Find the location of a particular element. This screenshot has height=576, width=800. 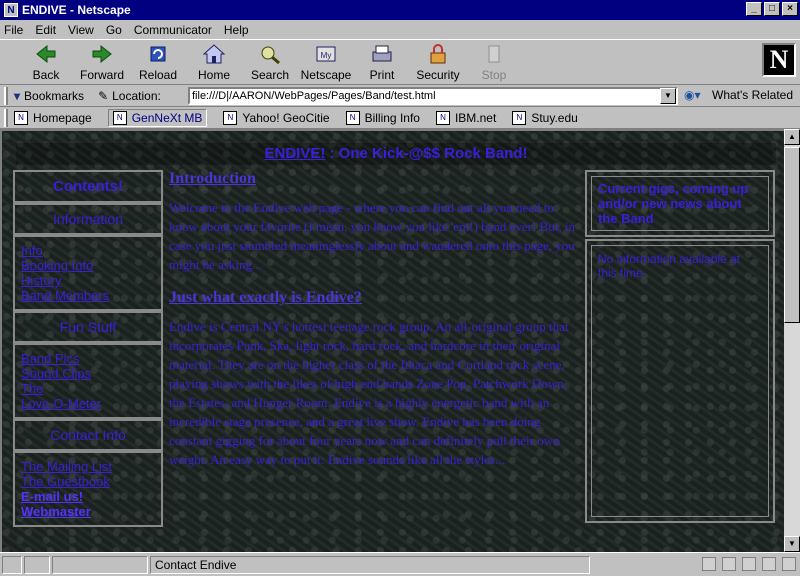

address-book-icon is located at coordinates (789, 564).